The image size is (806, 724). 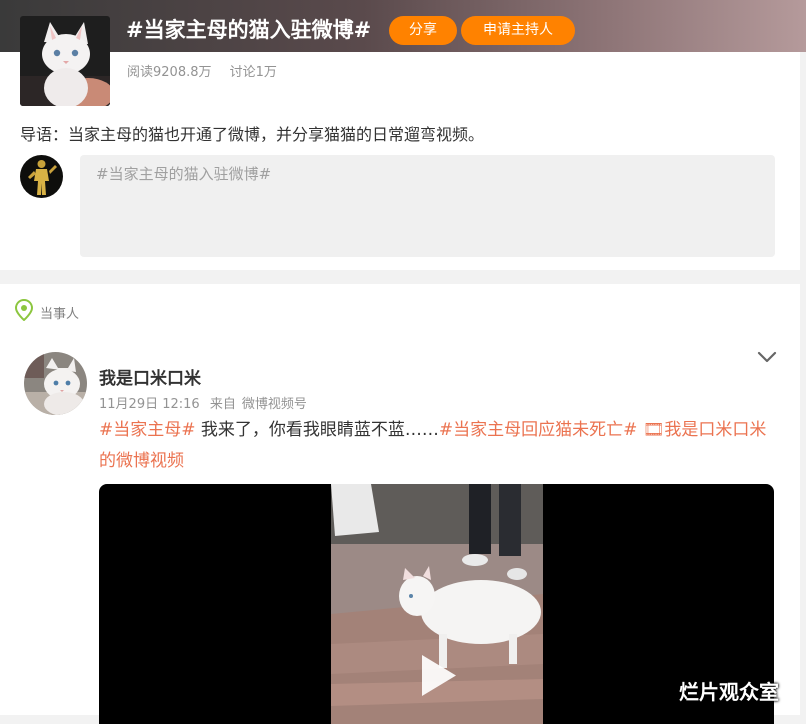 What do you see at coordinates (55, 383) in the screenshot?
I see `author-avatar` at bounding box center [55, 383].